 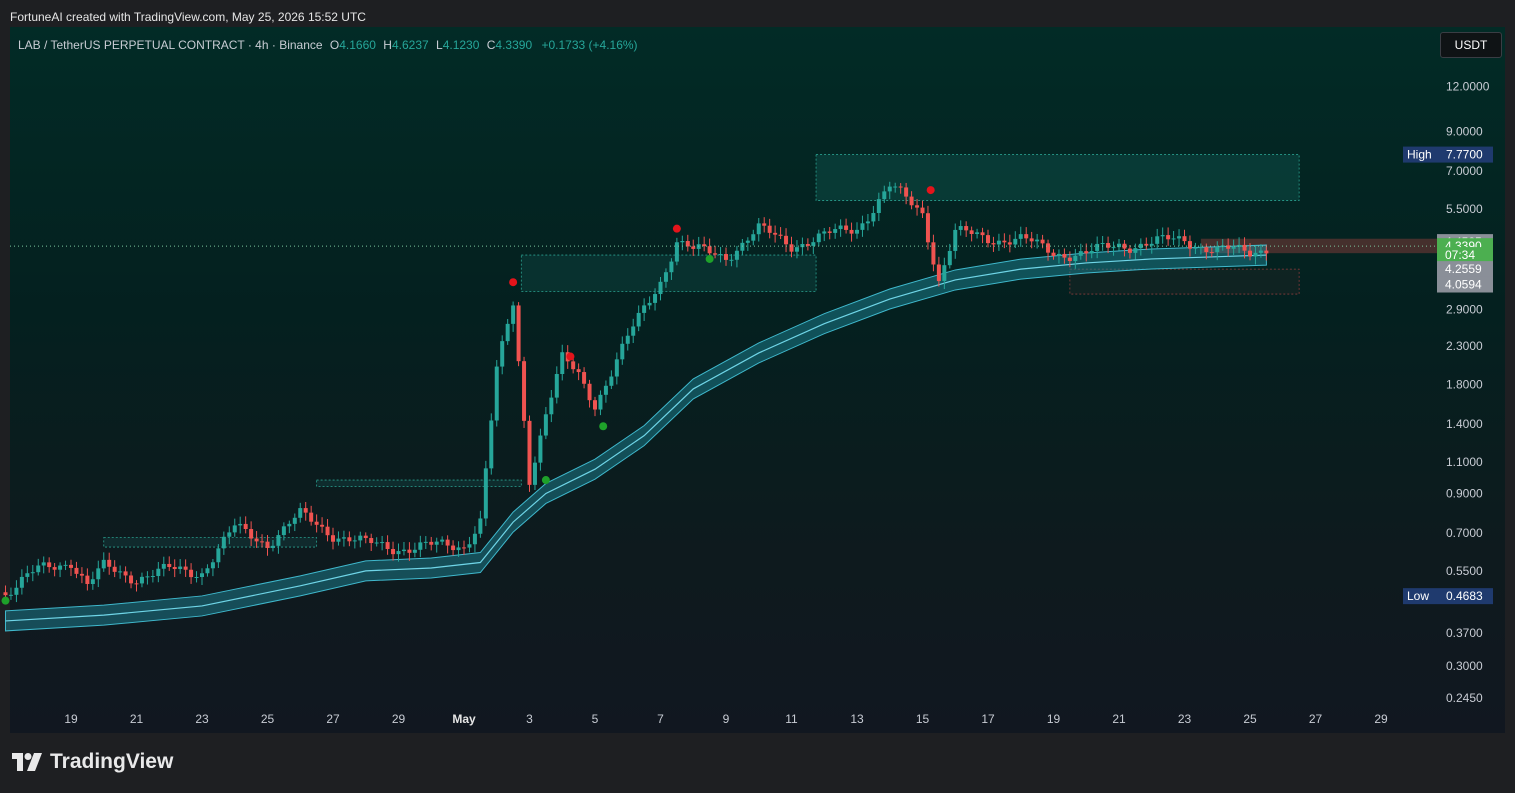 What do you see at coordinates (1464, 533) in the screenshot?
I see `y-tick-label: 0.7000` at bounding box center [1464, 533].